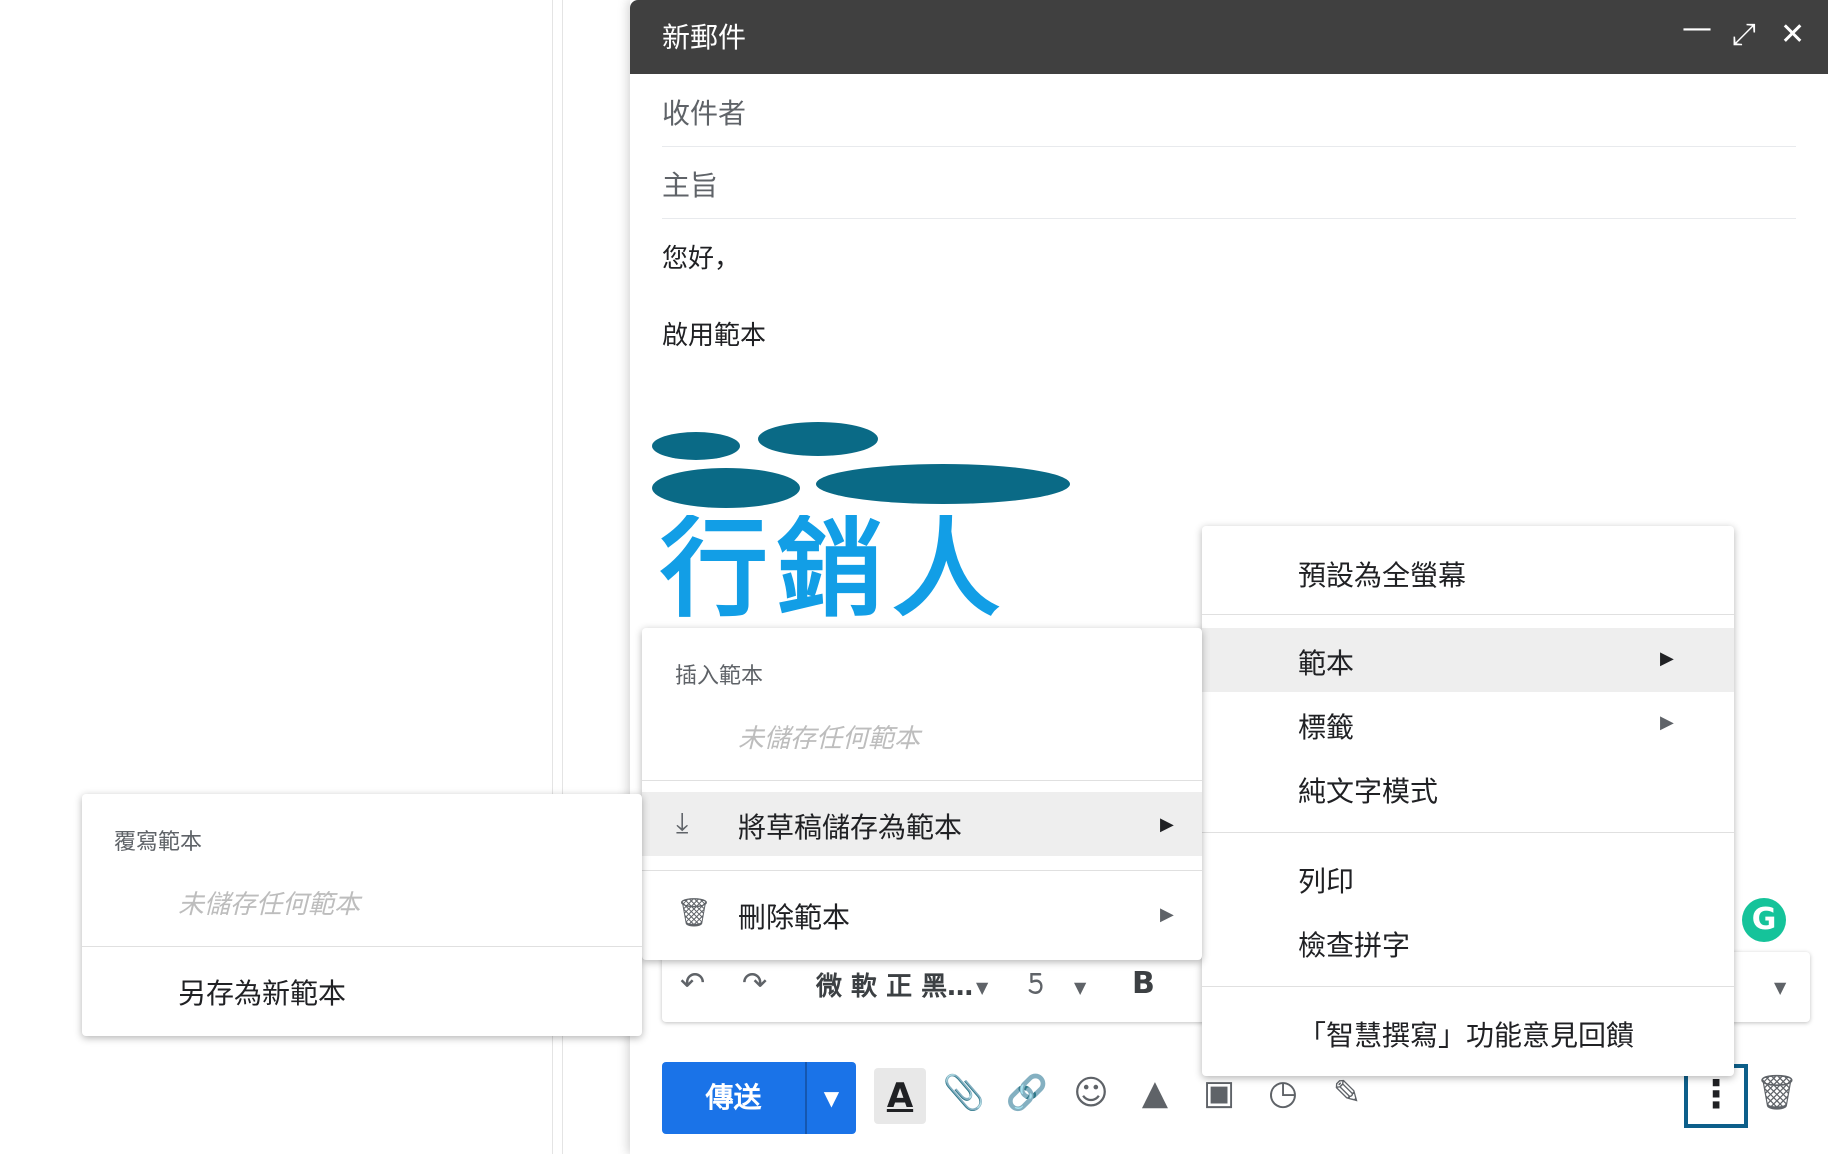 This screenshot has width=1828, height=1154. I want to click on templates-menu: 插入範本 未儲存任何範本 ⤓ 將草稿儲存為範本 ▶ 🗑 刪除範本 ▶, so click(922, 794).